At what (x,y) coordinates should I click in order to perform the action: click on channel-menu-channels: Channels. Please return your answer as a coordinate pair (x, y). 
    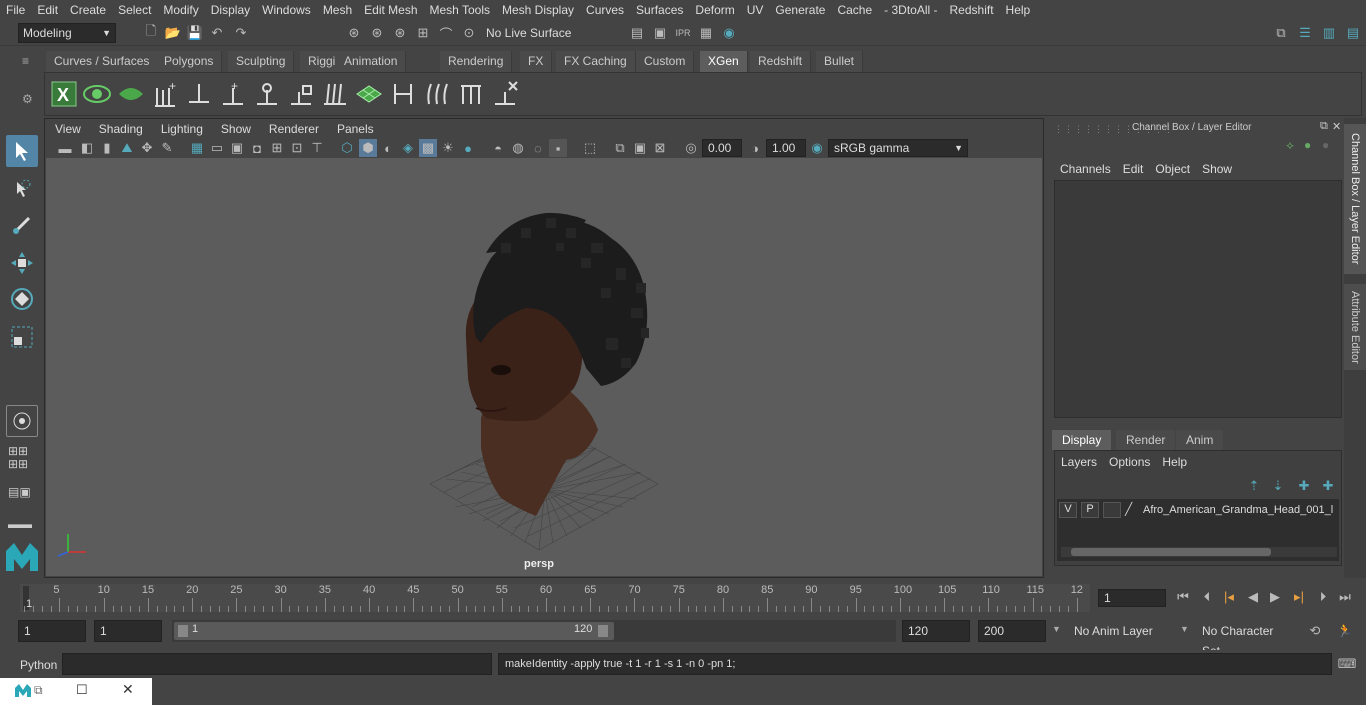
    Looking at the image, I should click on (1085, 170).